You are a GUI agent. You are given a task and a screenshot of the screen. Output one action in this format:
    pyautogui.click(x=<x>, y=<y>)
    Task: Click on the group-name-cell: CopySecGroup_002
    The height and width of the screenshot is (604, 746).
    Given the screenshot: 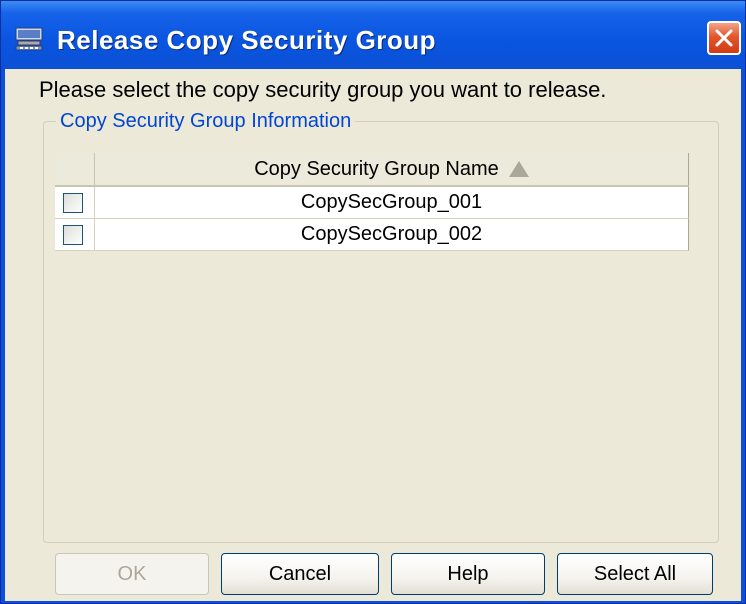 What is the action you would take?
    pyautogui.click(x=392, y=235)
    